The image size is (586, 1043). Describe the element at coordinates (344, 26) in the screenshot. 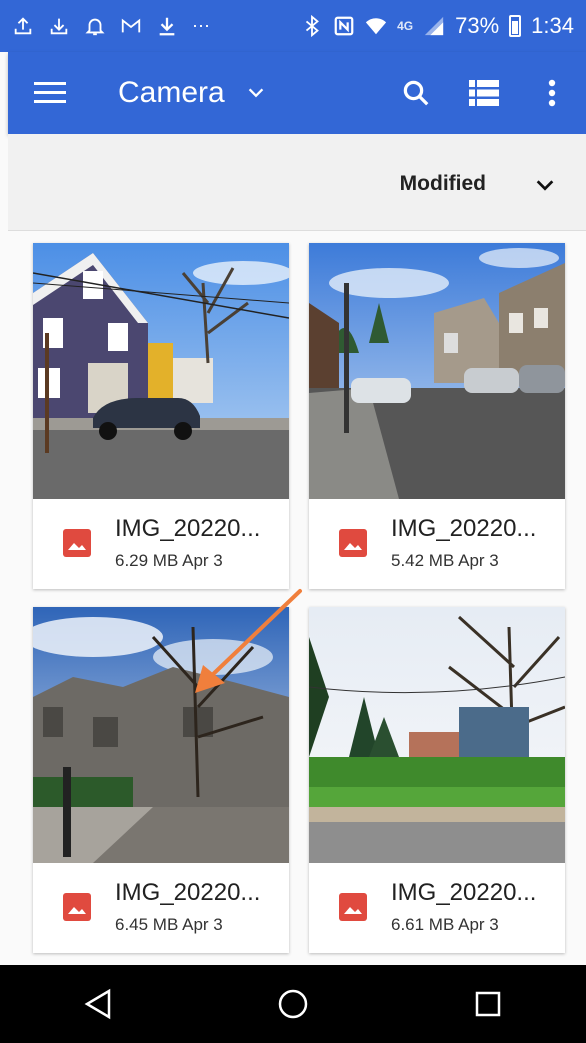

I see `nfc-icon` at that location.